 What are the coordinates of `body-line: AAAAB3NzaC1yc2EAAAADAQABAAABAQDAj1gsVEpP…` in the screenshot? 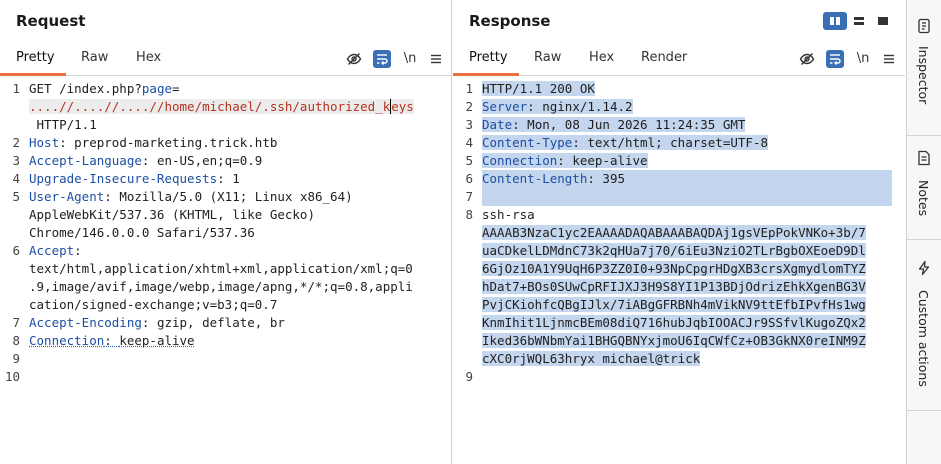 It's located at (689, 233).